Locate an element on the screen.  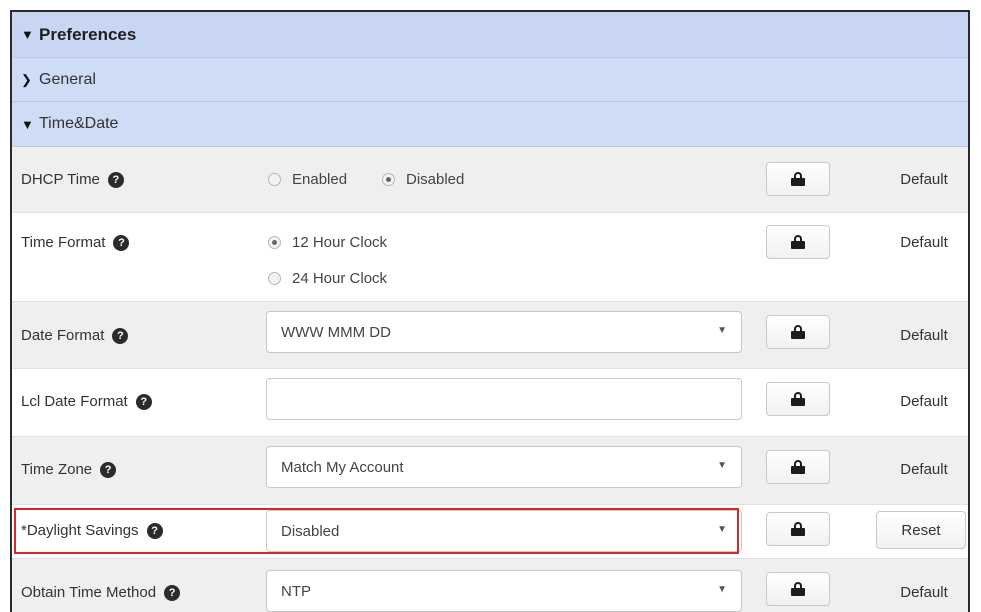
time-zone-default: Default is located at coordinates (924, 469).